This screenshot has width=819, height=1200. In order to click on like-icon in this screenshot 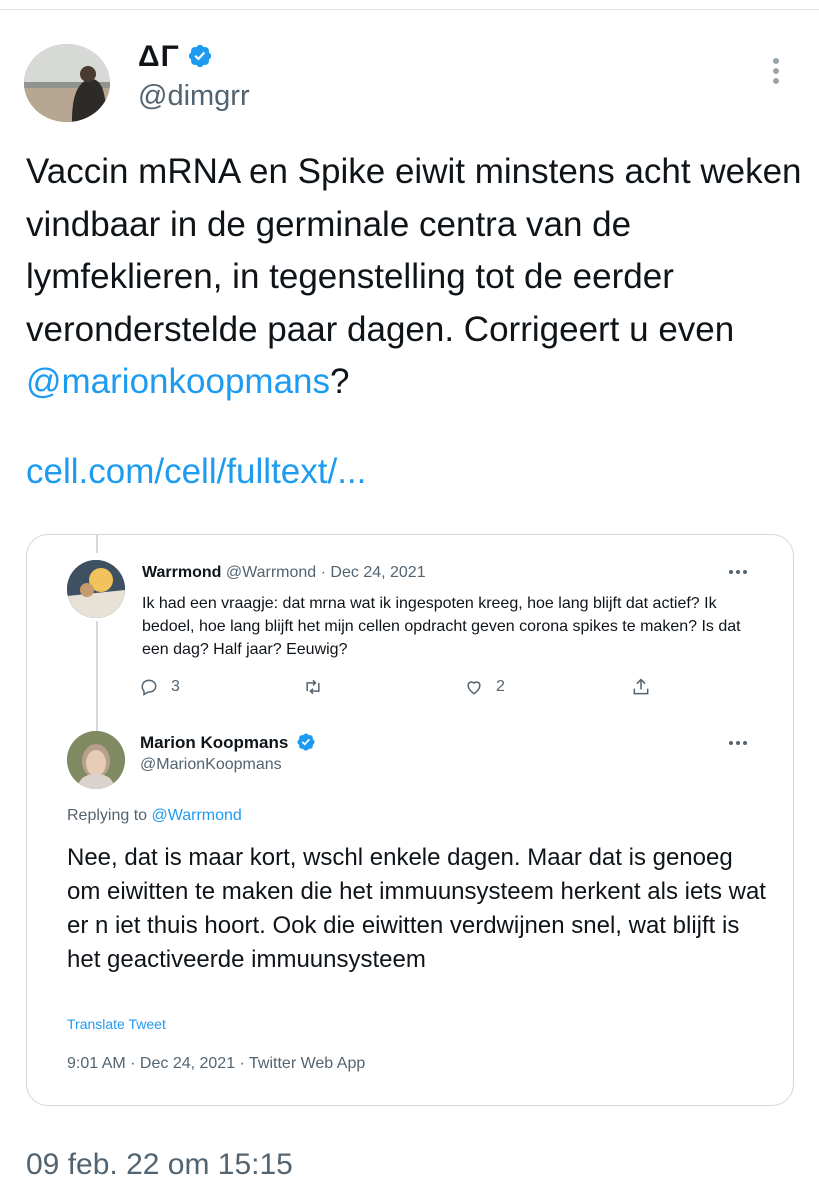, I will do `click(474, 688)`.